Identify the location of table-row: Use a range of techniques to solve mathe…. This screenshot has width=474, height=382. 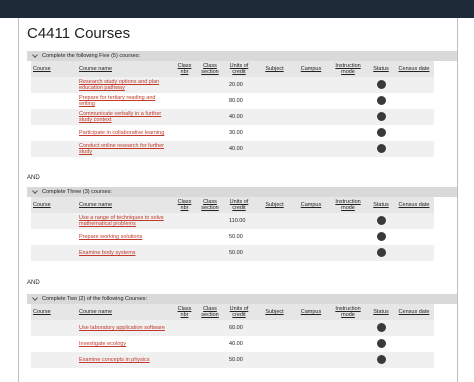
(232, 221).